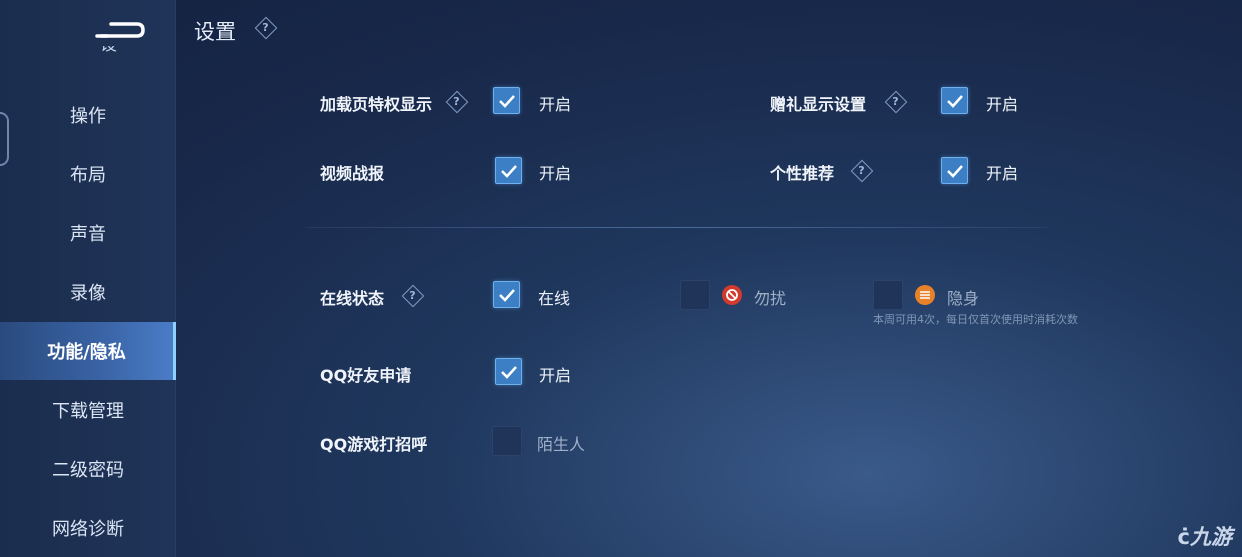  Describe the element at coordinates (925, 295) in the screenshot. I see `invisible-icon` at that location.